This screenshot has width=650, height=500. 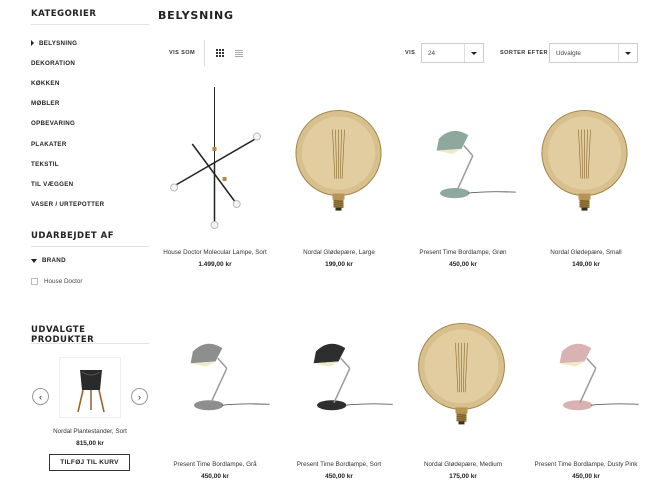 What do you see at coordinates (45, 104) in the screenshot?
I see `category-label: MØBLER` at bounding box center [45, 104].